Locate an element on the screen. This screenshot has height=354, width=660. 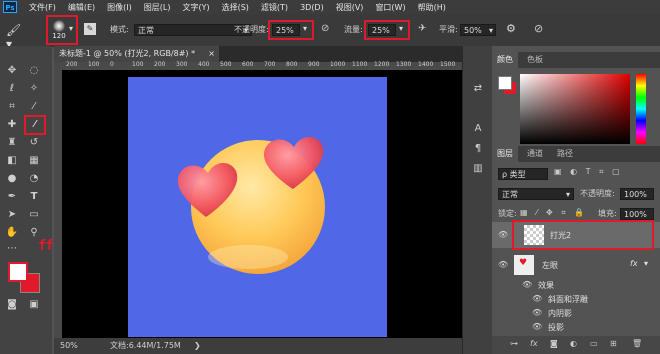
effect-name: 投影 is located at coordinates (556, 327).